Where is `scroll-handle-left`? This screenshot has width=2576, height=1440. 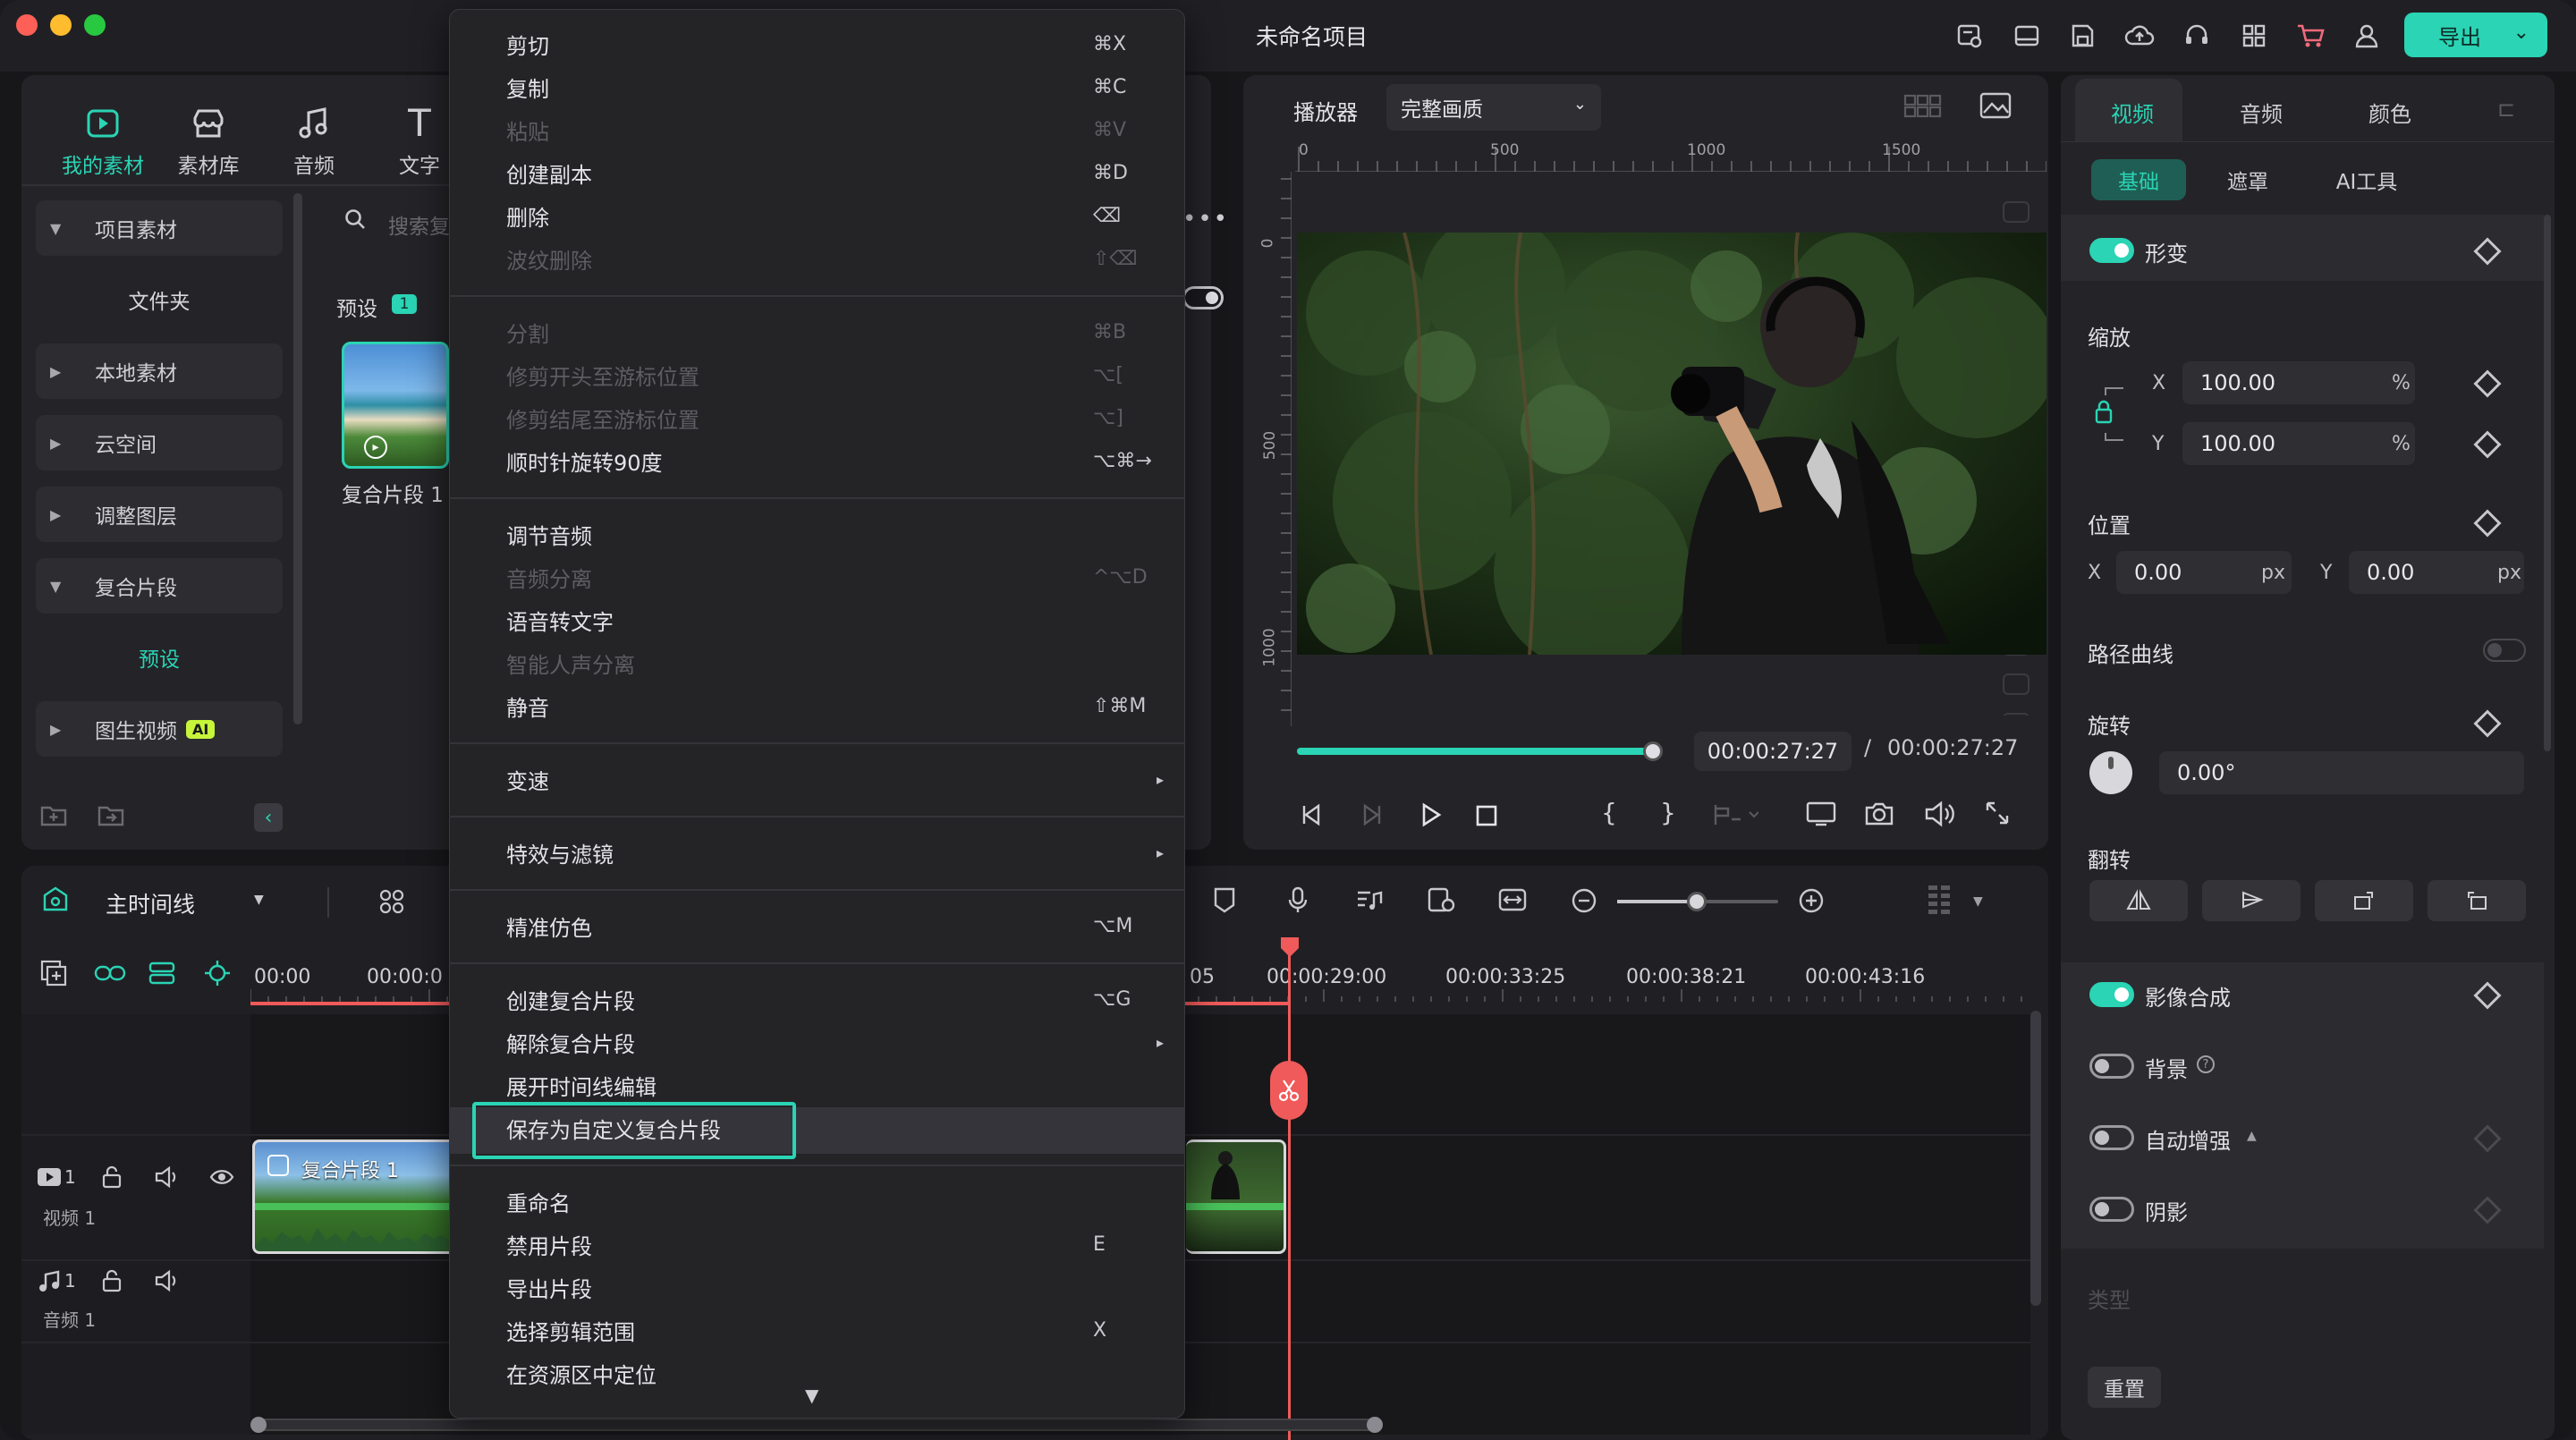 scroll-handle-left is located at coordinates (258, 1425).